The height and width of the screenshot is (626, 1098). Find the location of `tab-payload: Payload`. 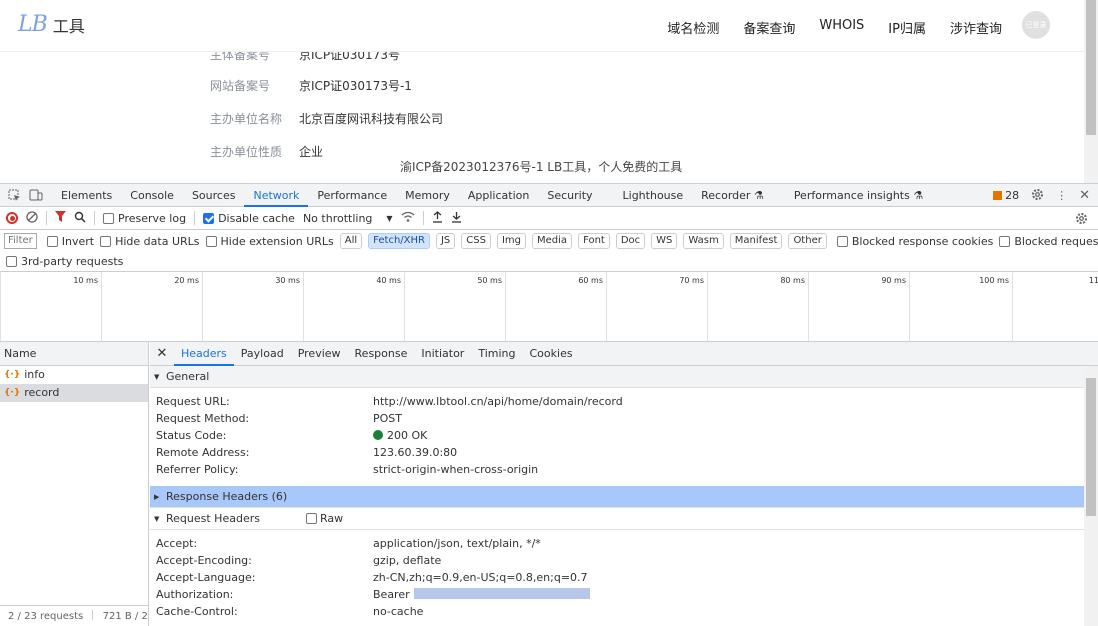

tab-payload: Payload is located at coordinates (262, 354).